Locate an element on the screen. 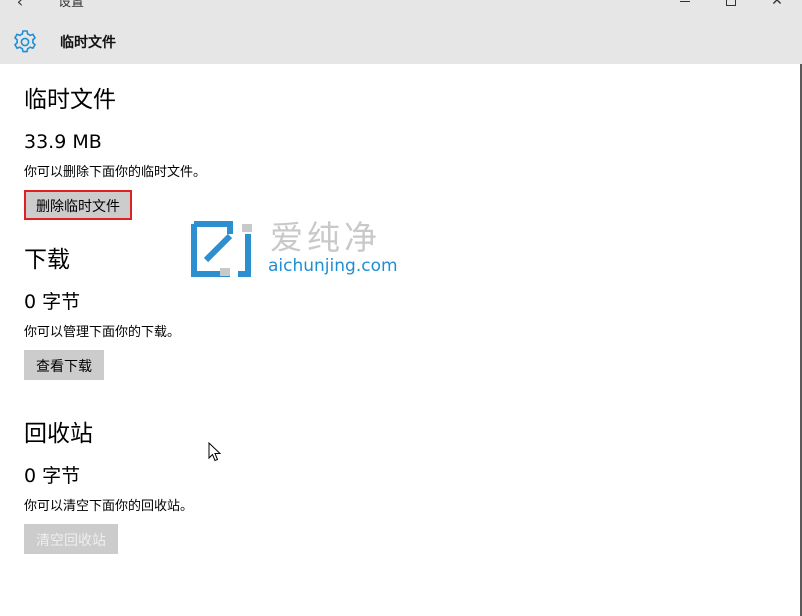 Image resolution: width=802 pixels, height=616 pixels. recycle-bin-section: 回收站 0 字节 你可以清空下面你的回收站。 清空回收站 is located at coordinates (108, 487).